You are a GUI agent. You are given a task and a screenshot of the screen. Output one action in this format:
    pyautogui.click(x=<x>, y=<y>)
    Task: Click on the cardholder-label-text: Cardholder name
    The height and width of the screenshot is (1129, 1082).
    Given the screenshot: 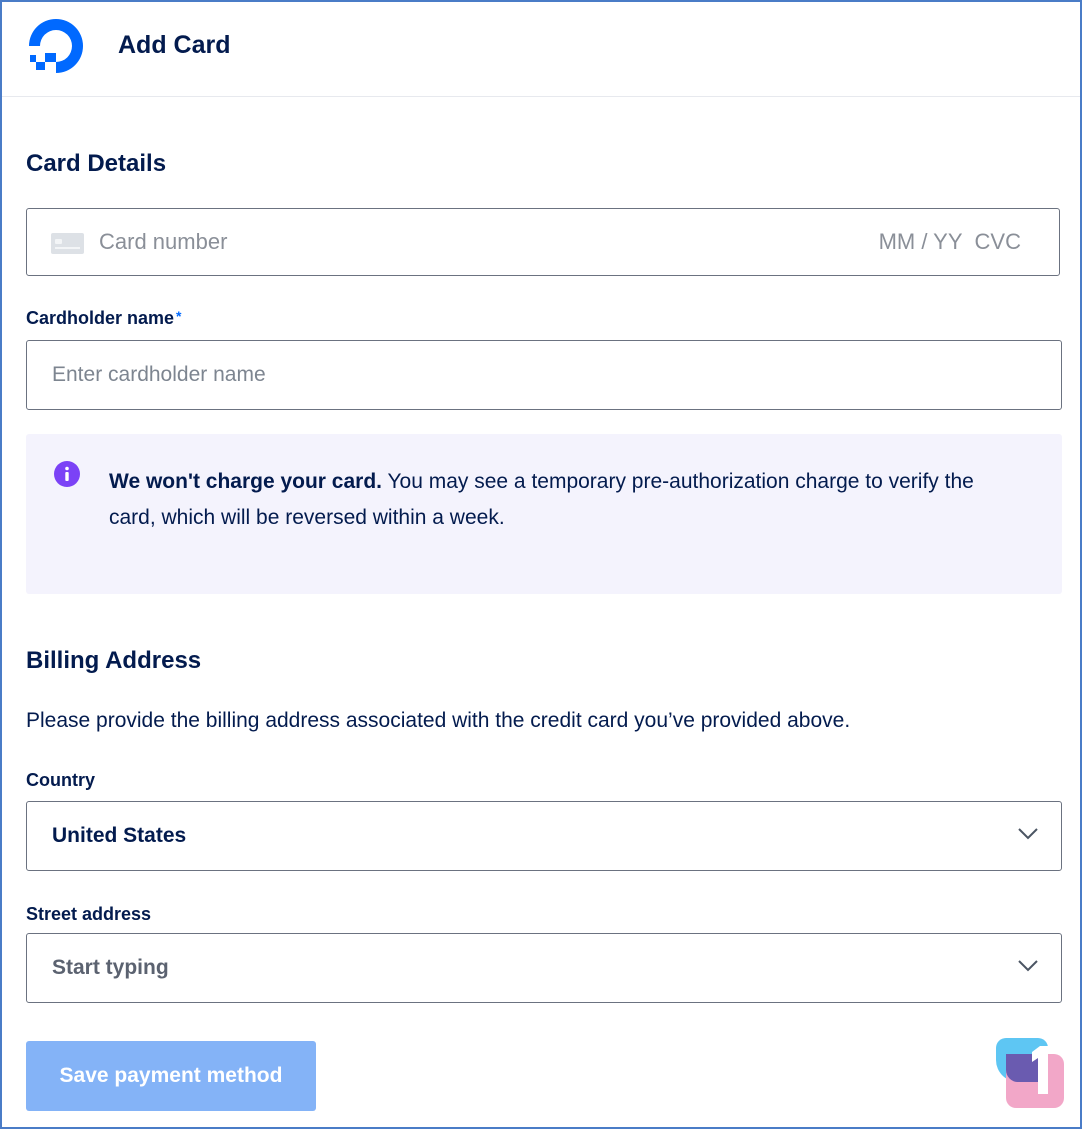 What is the action you would take?
    pyautogui.click(x=100, y=318)
    